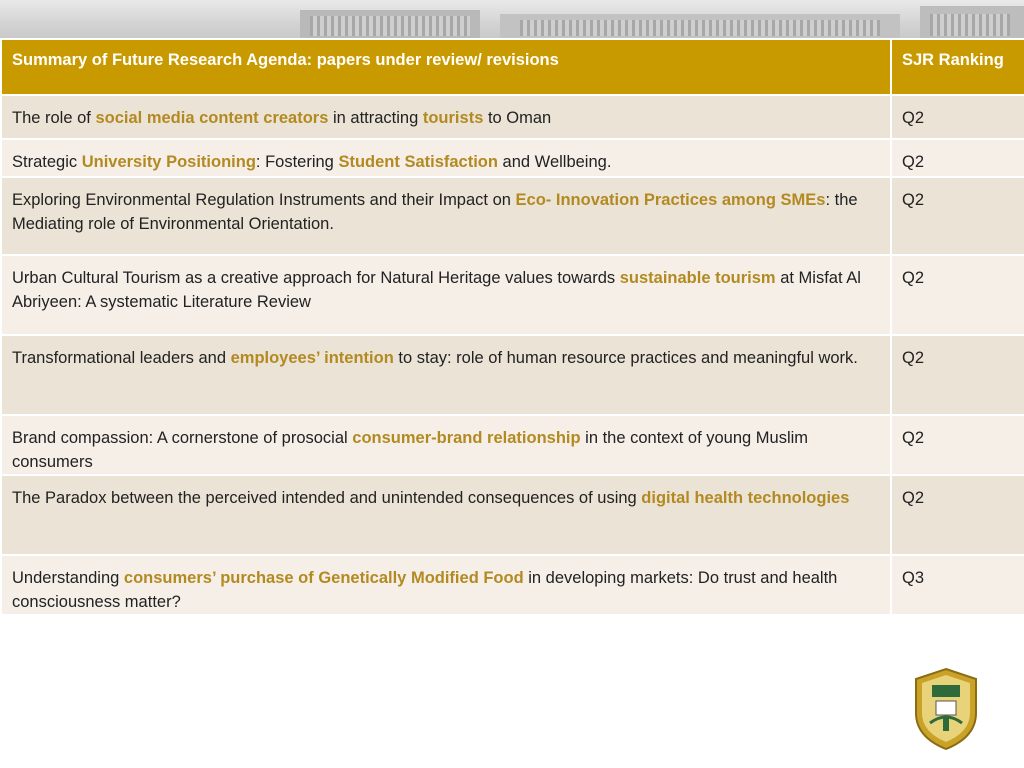  Describe the element at coordinates (168, 162) in the screenshot. I see `highlighted-keyword: University Positioning` at that location.